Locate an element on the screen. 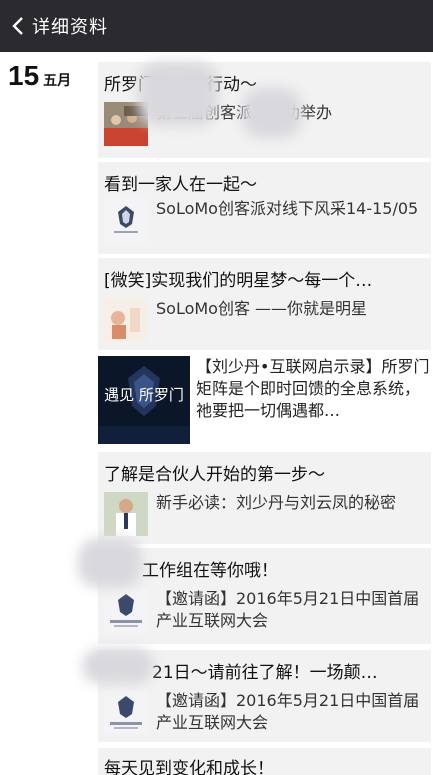  nav-title: 详细资料 is located at coordinates (70, 27).